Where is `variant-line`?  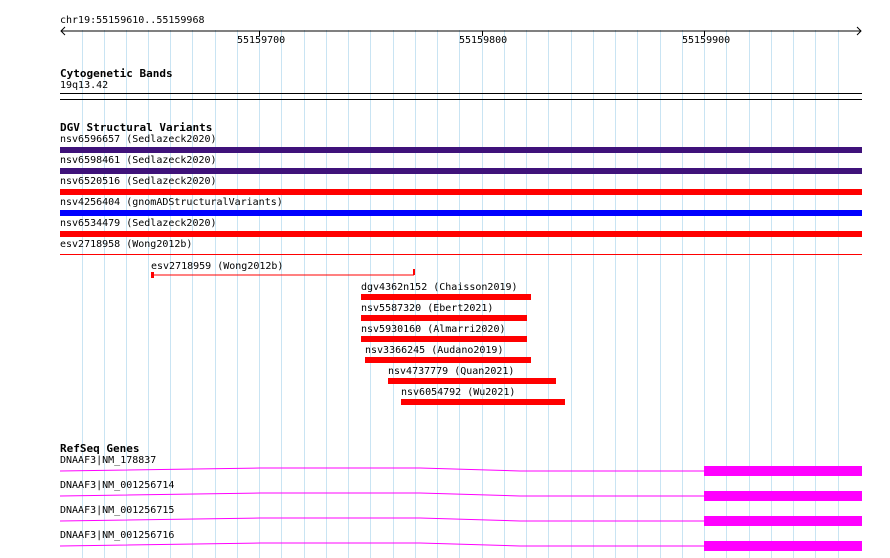
variant-line is located at coordinates (461, 254).